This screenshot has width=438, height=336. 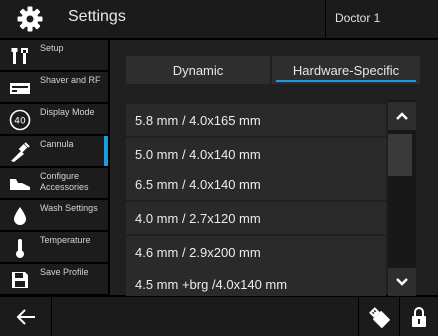 What do you see at coordinates (106, 151) in the screenshot?
I see `active-indicator` at bounding box center [106, 151].